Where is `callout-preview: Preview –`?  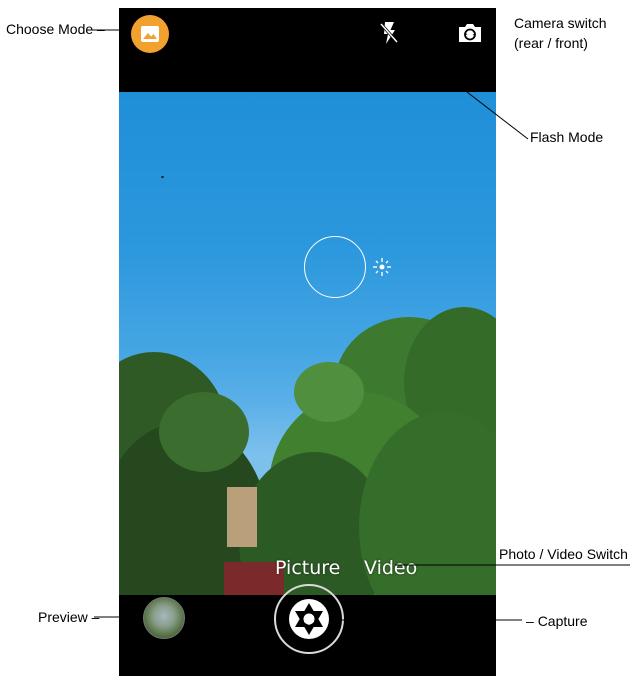
callout-preview: Preview – is located at coordinates (69, 617).